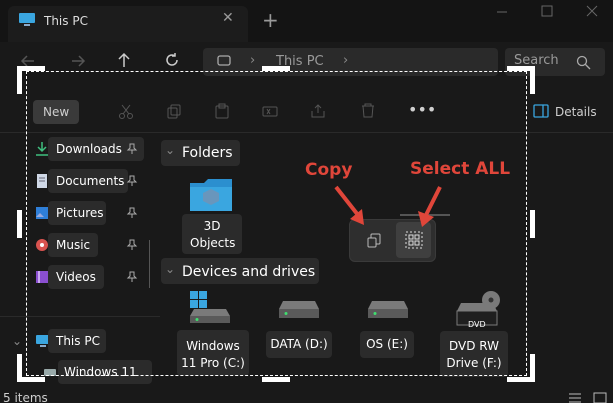  What do you see at coordinates (124, 60) in the screenshot?
I see `up-arrow-icon` at bounding box center [124, 60].